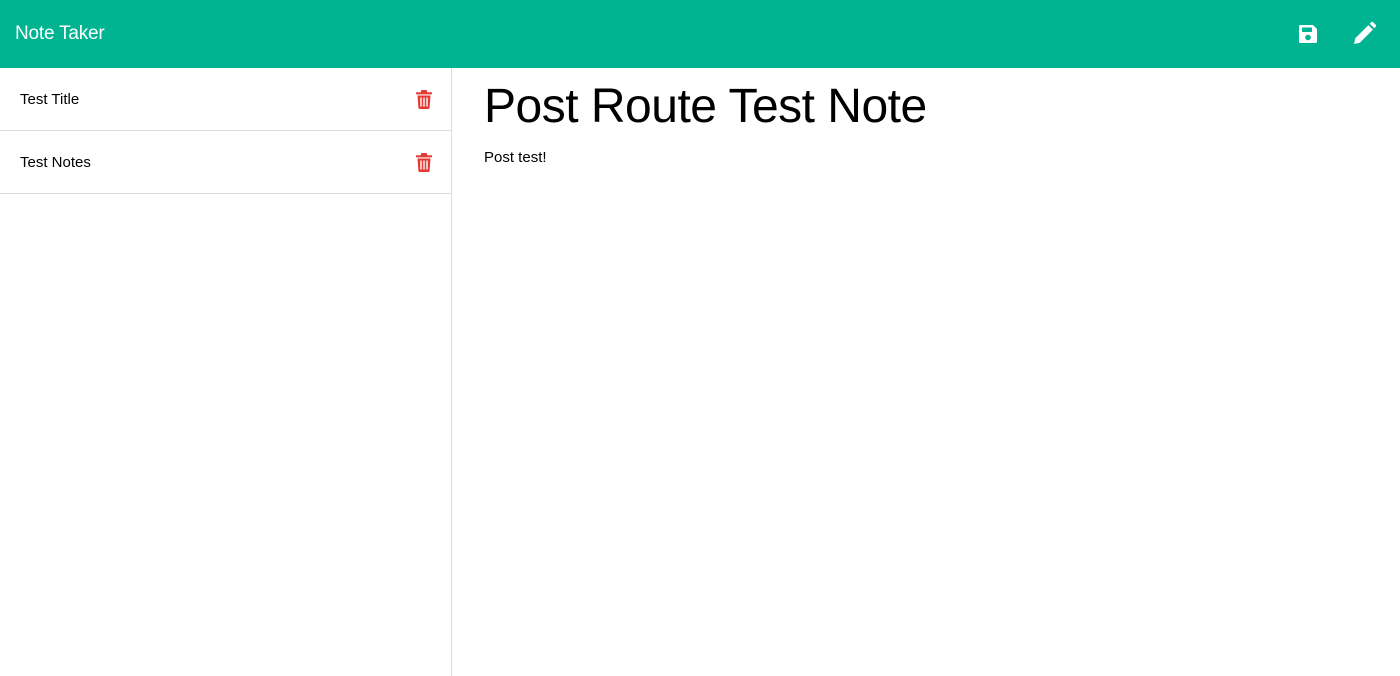 This screenshot has height=676, width=1400. Describe the element at coordinates (1364, 34) in the screenshot. I see `pencil-icon` at that location.